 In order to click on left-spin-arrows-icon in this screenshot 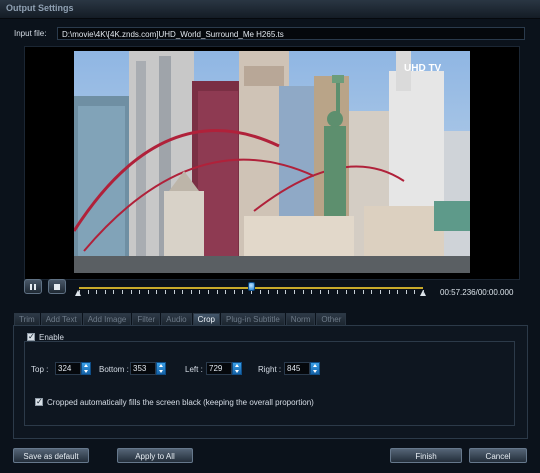, I will do `click(237, 368)`.